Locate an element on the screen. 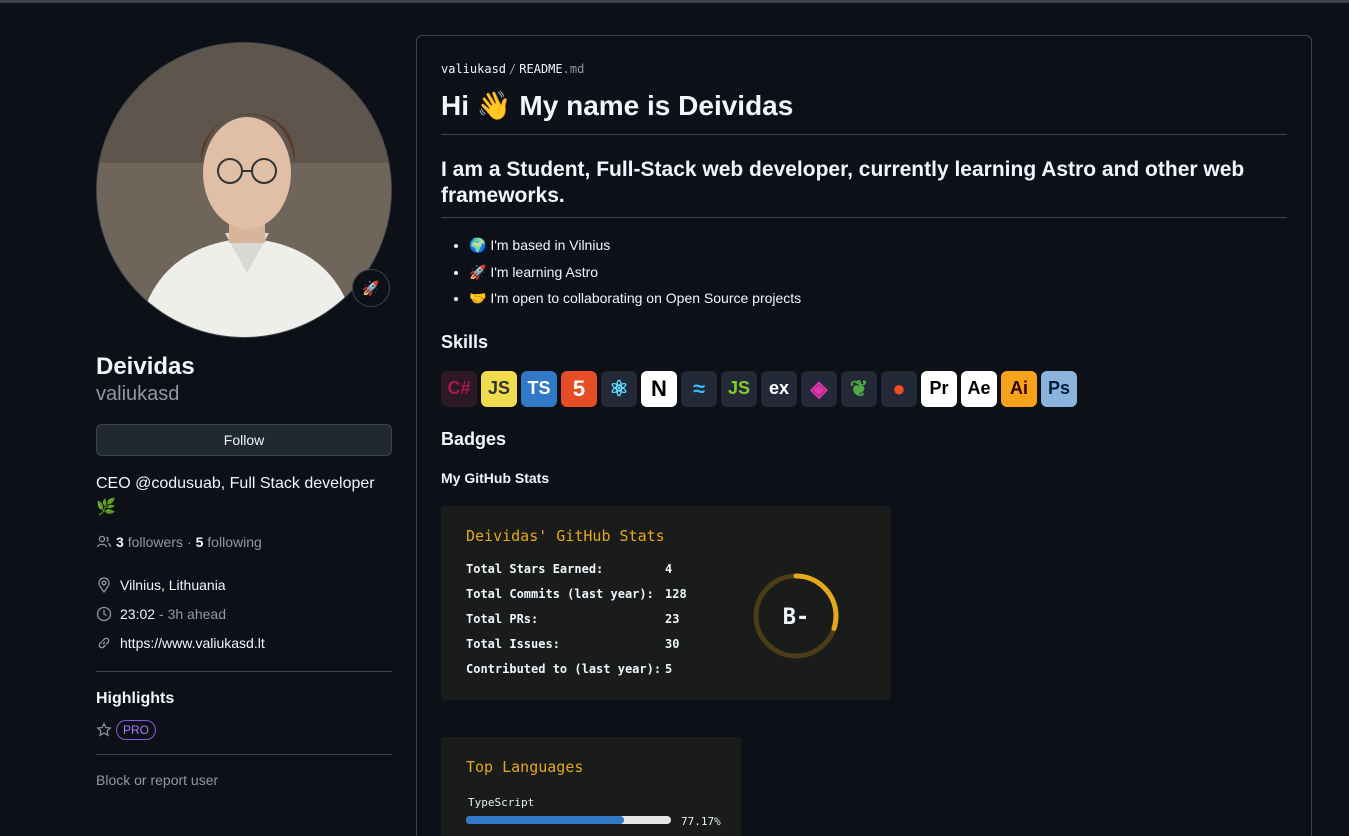 This screenshot has width=1349, height=836. status-button: 🚀 is located at coordinates (371, 288).